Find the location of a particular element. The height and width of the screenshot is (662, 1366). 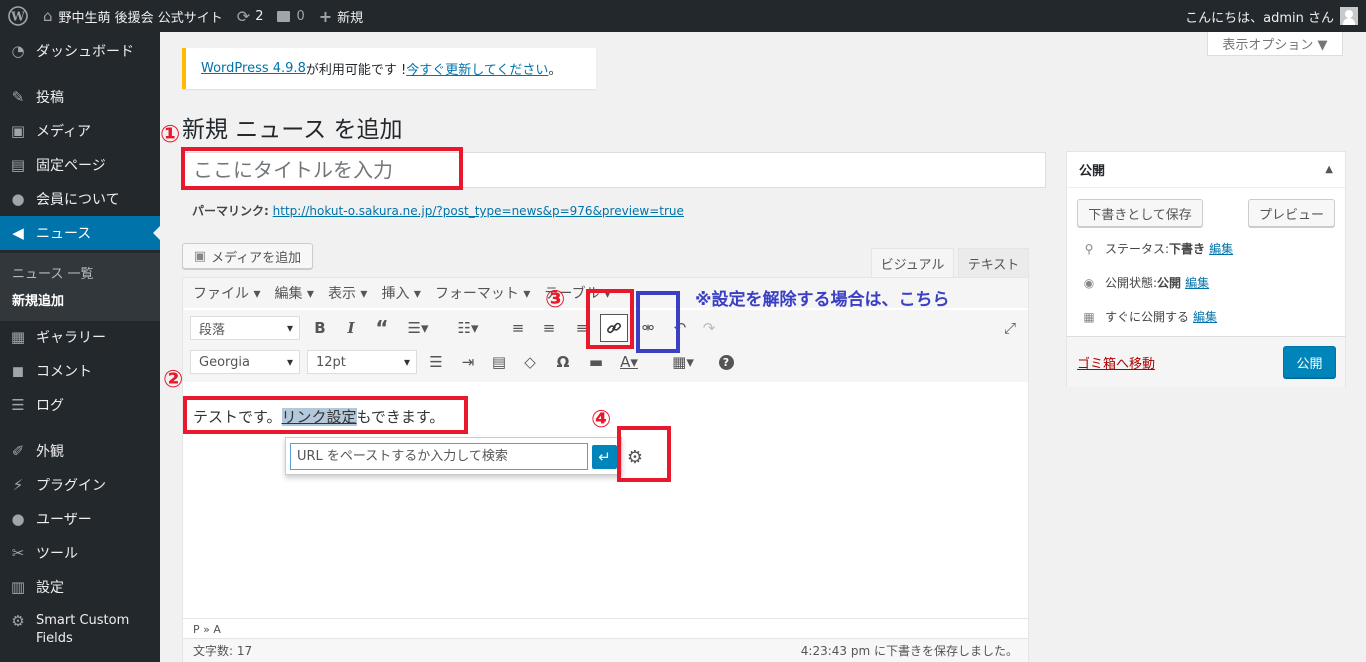

menu-insert: 挿入 ▾ is located at coordinates (400, 293).